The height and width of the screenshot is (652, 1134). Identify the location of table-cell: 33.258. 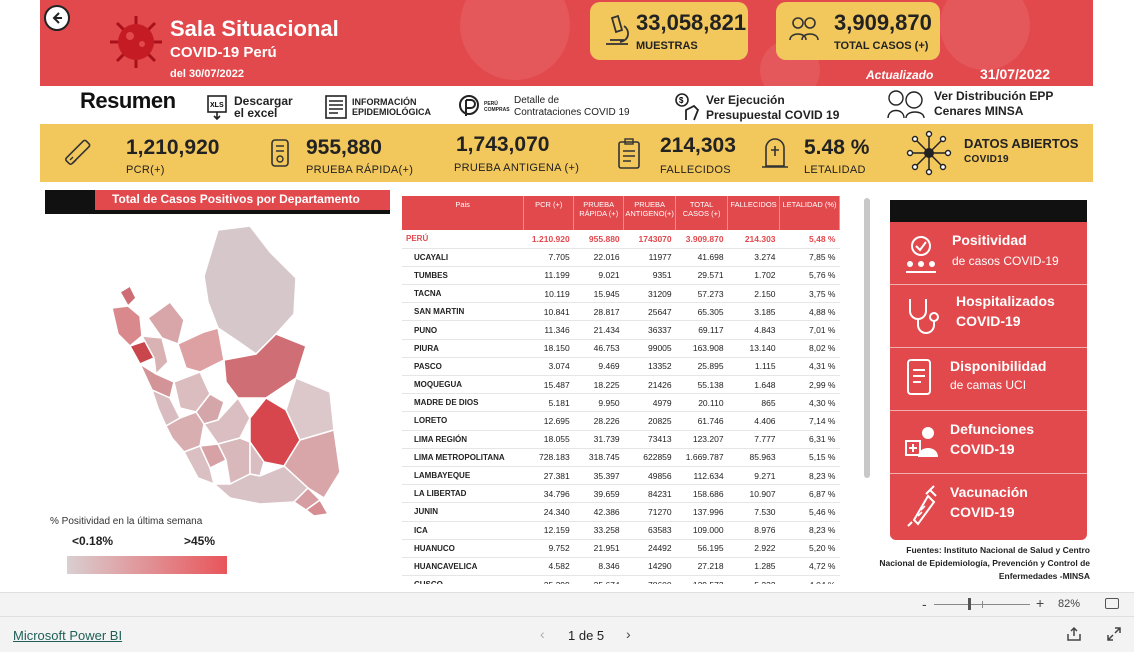
(598, 530).